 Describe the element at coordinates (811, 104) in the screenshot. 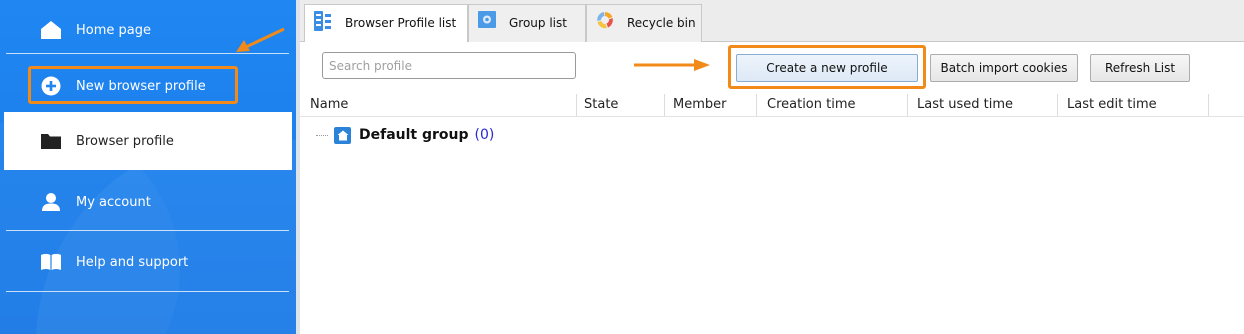

I see `column-header-creation-time: Creation time` at that location.